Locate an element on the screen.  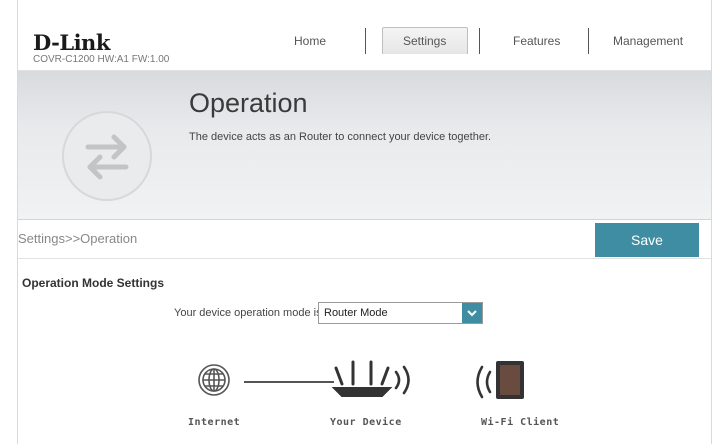
nav-management: Management is located at coordinates (648, 41).